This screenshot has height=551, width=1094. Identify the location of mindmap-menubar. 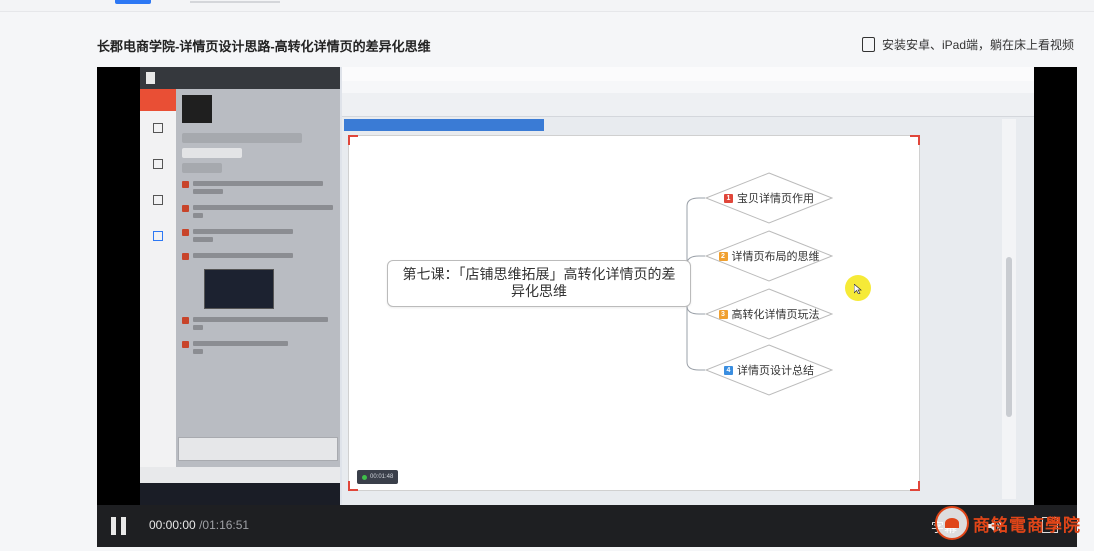
(688, 87).